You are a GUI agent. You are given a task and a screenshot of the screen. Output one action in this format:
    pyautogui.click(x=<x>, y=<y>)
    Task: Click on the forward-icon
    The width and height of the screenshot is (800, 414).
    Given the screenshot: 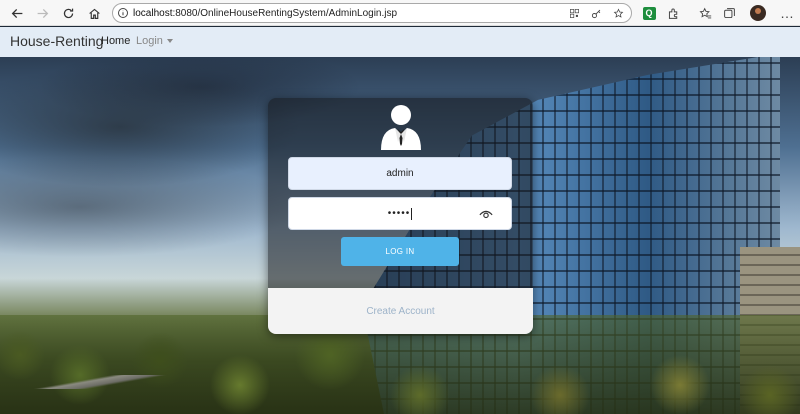 What is the action you would take?
    pyautogui.click(x=42, y=13)
    